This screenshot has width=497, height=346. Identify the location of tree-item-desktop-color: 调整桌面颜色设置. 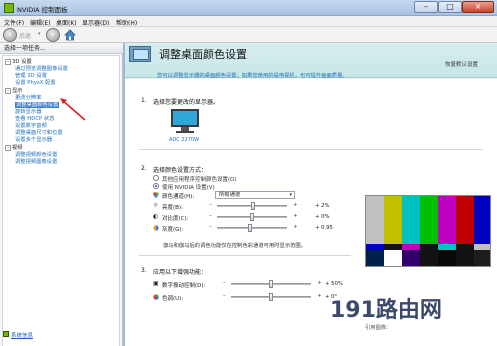
(37, 105).